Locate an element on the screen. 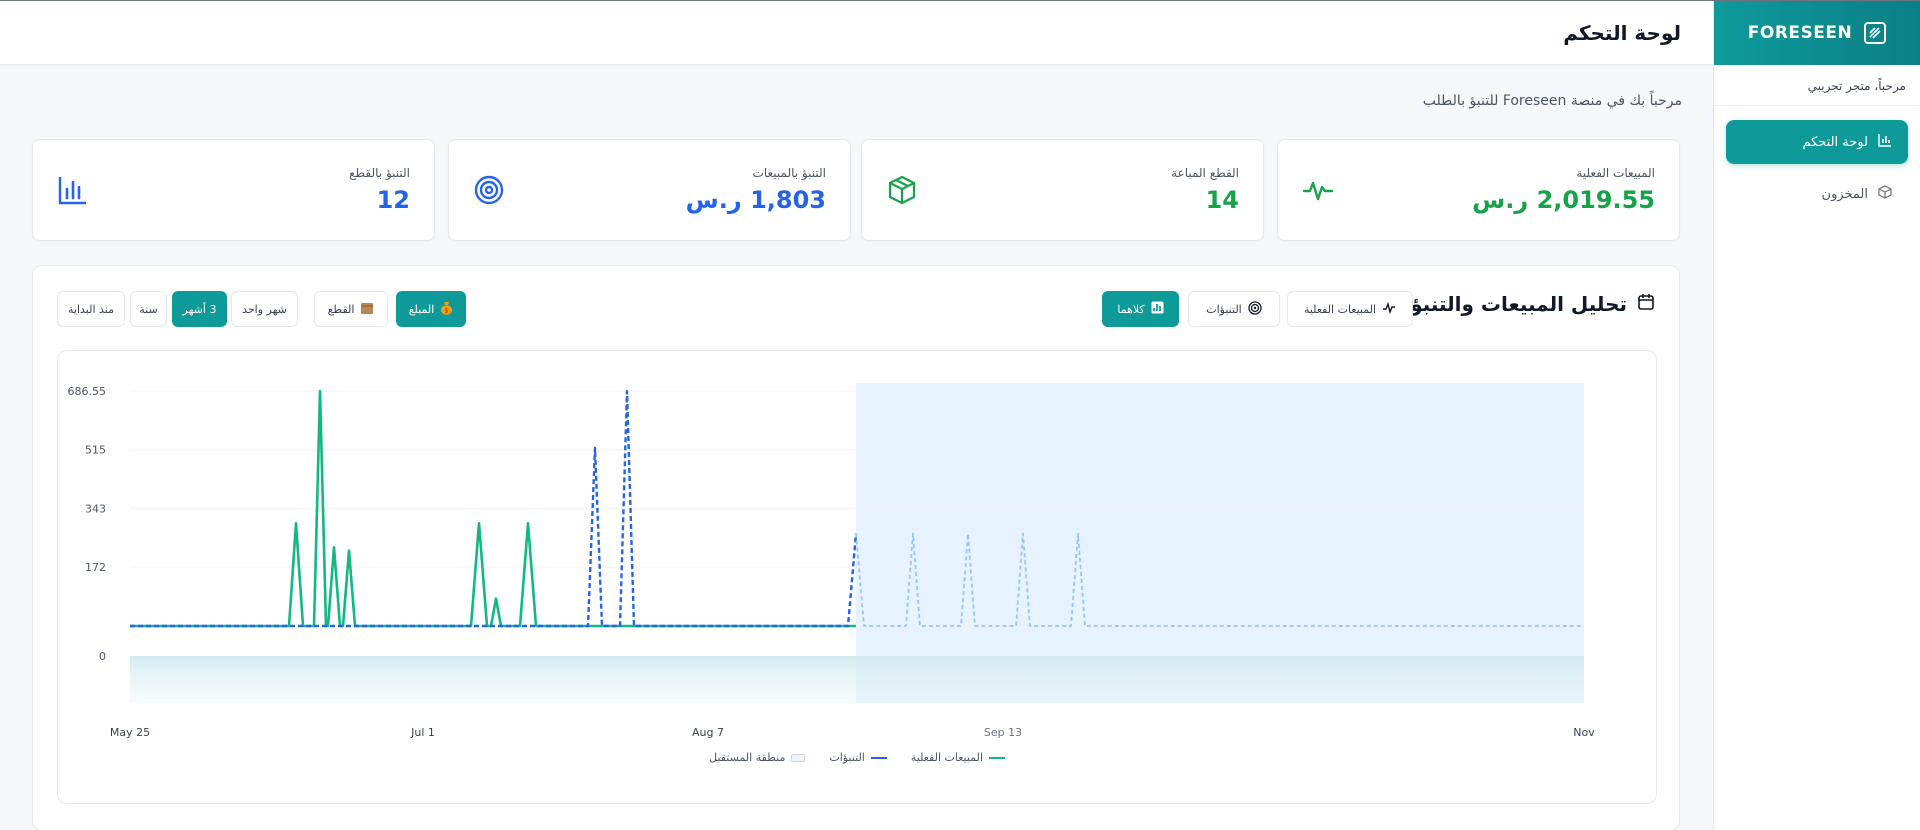 The width and height of the screenshot is (1920, 830). panel-title-text: تحليل المبيعات والتنبؤات is located at coordinates (1505, 304).